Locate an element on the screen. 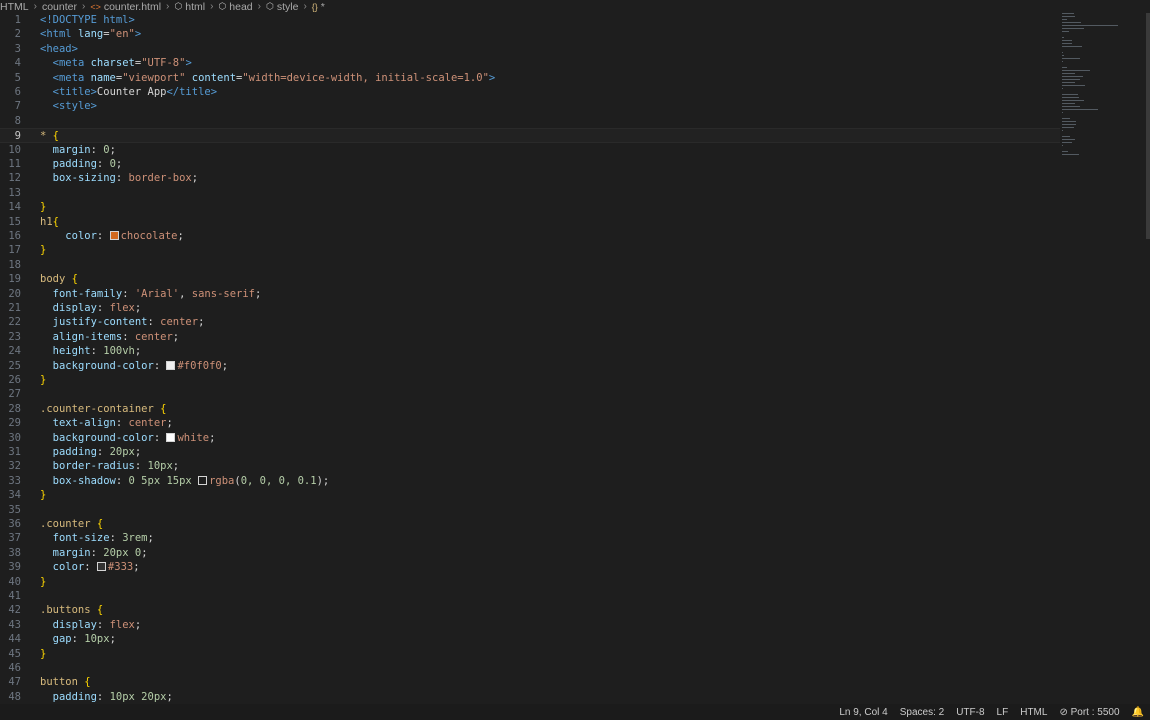  code-token: .counter is located at coordinates (68, 524).